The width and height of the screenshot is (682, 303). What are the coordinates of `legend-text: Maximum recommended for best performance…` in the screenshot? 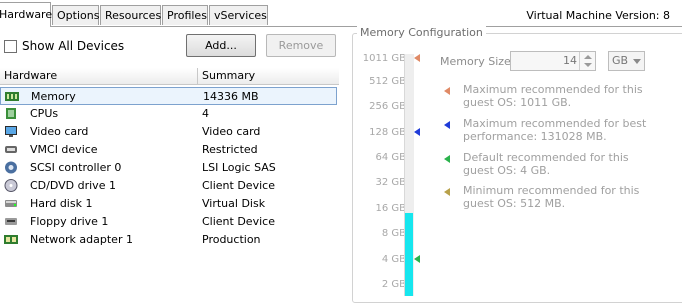 It's located at (555, 130).